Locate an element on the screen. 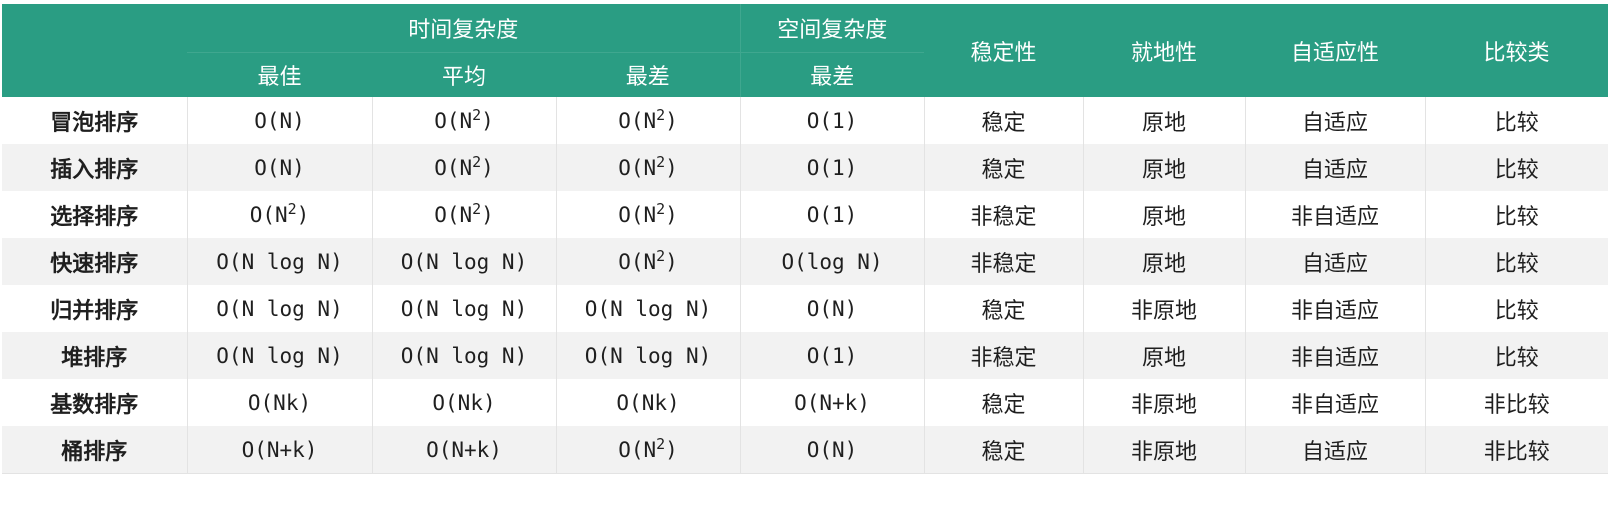  table-row: 桶排序 O(N+k) O(N+k) O(N2) O(N) 稳定 非原地 自适应 非比较 is located at coordinates (805, 450).